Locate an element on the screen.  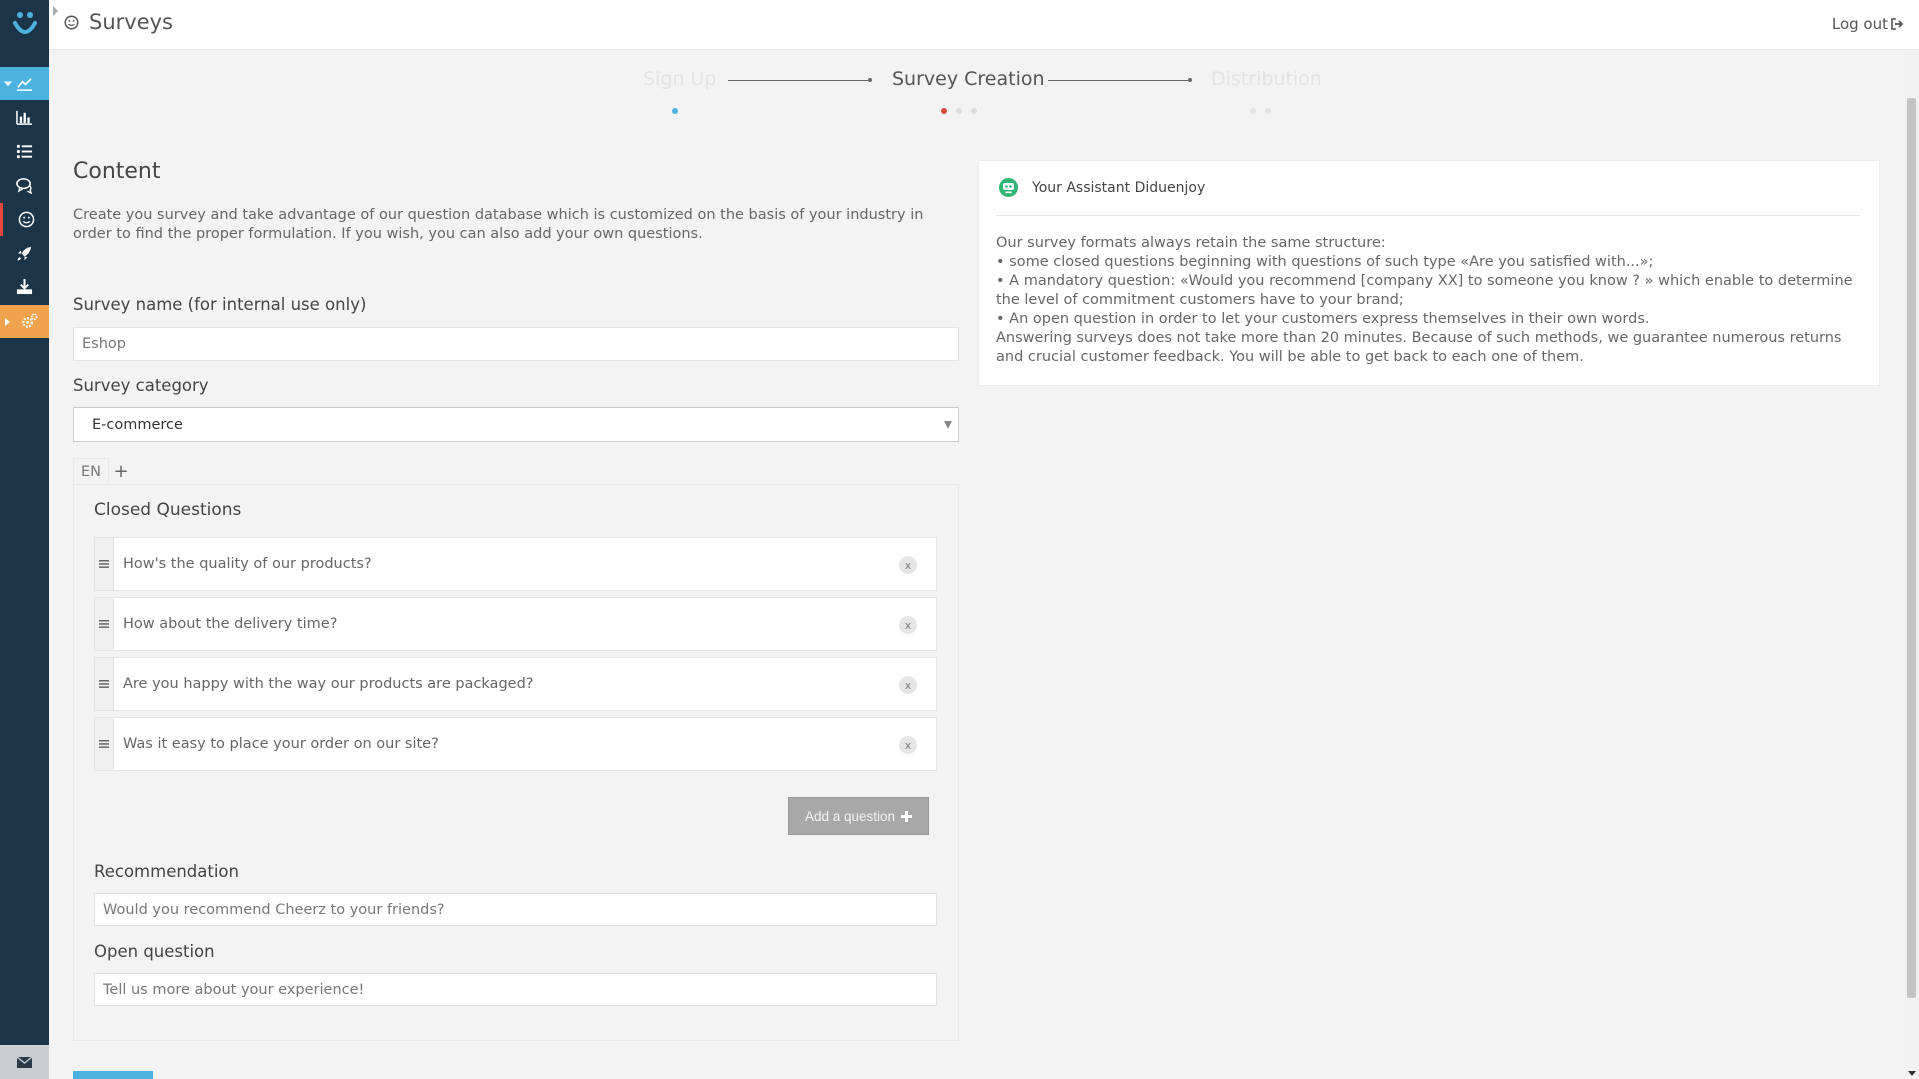
language-tabs: EN + is located at coordinates (103, 471).